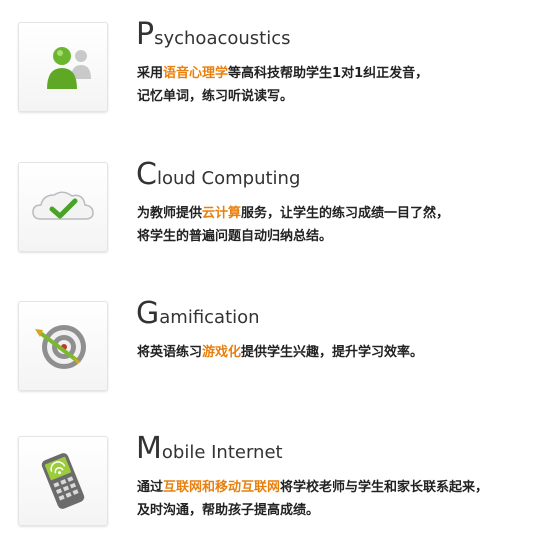 This screenshot has width=547, height=542. I want to click on feature-title: Cloud Computing, so click(218, 174).